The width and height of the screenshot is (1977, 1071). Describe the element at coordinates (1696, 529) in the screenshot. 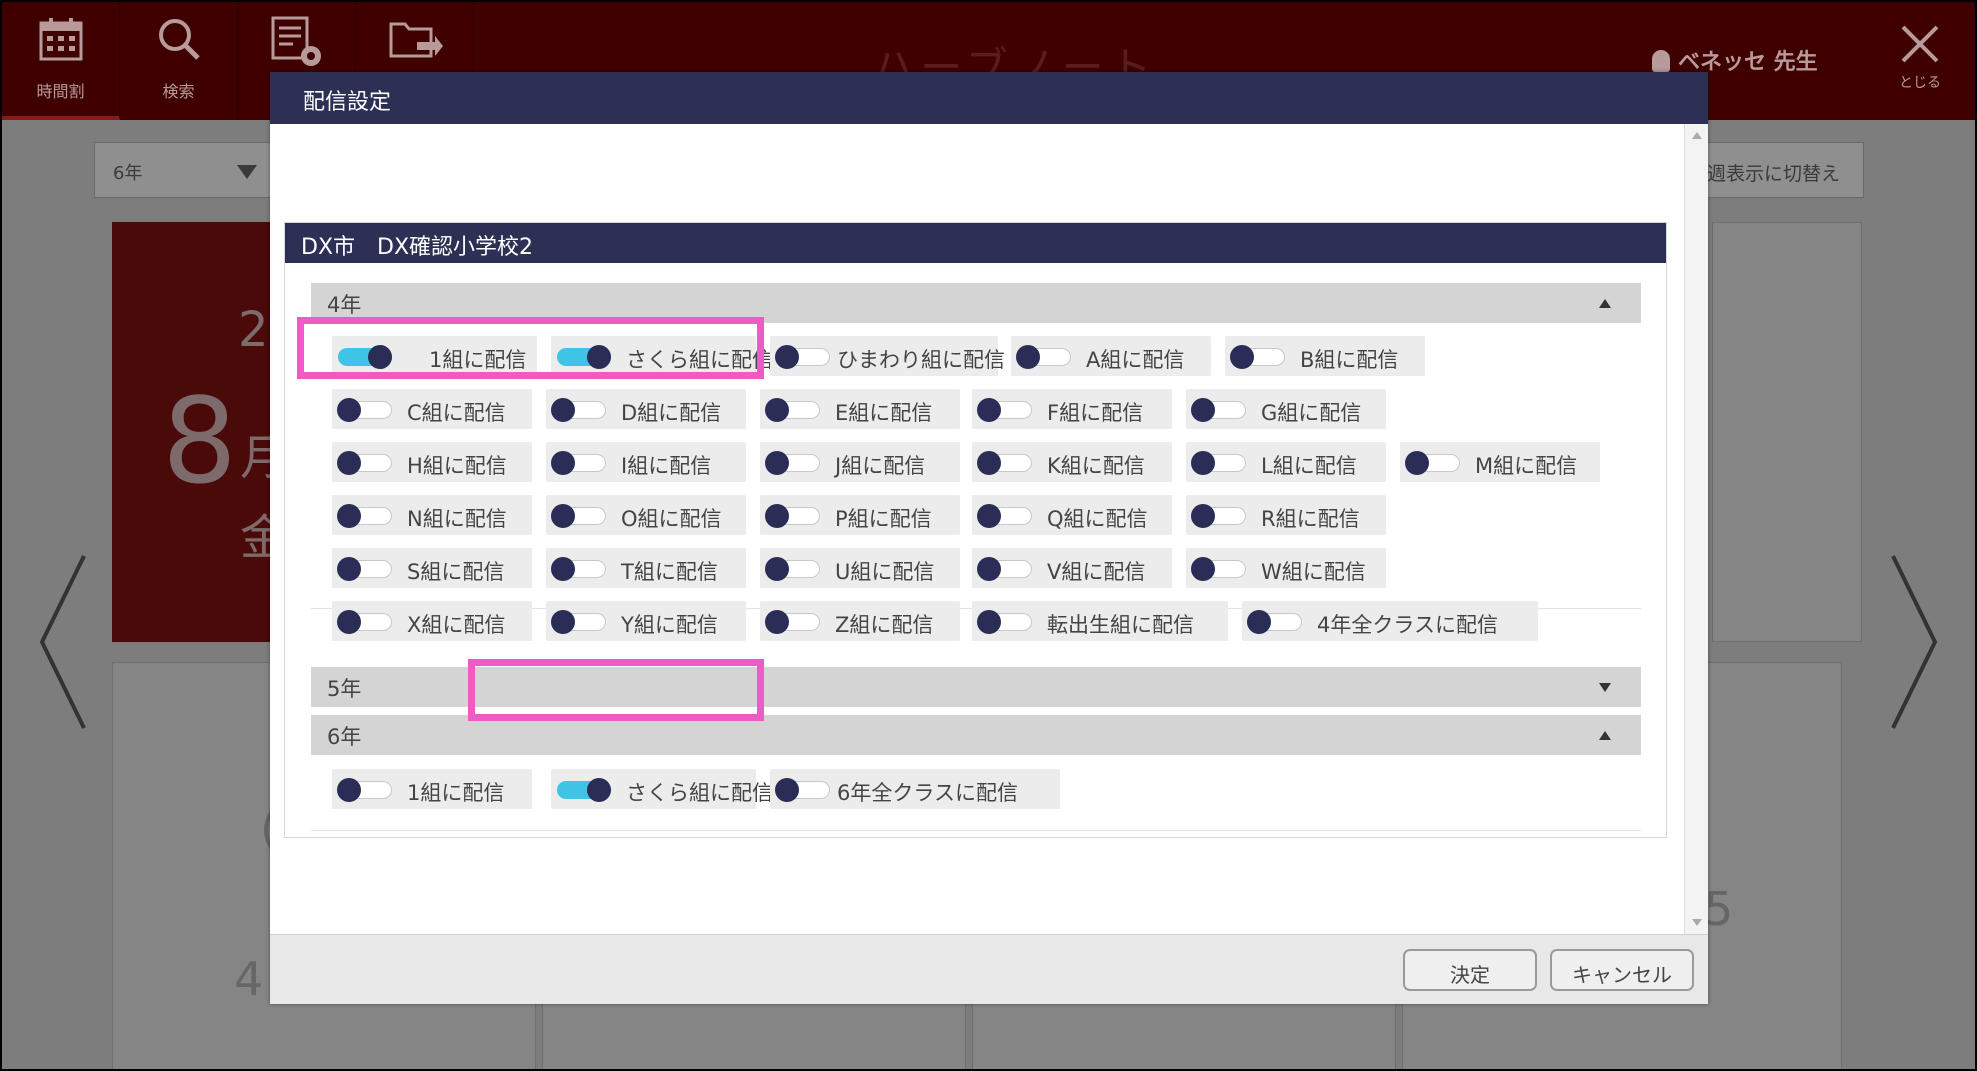

I see `dialog-scrollbar` at that location.